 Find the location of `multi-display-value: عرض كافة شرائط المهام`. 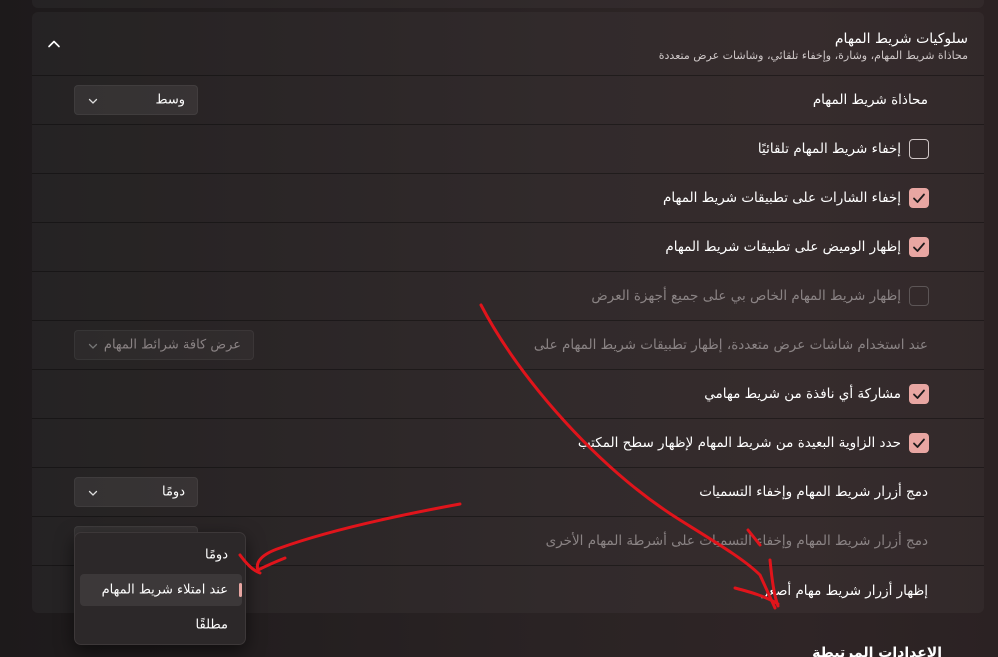

multi-display-value: عرض كافة شرائط المهام is located at coordinates (172, 345).